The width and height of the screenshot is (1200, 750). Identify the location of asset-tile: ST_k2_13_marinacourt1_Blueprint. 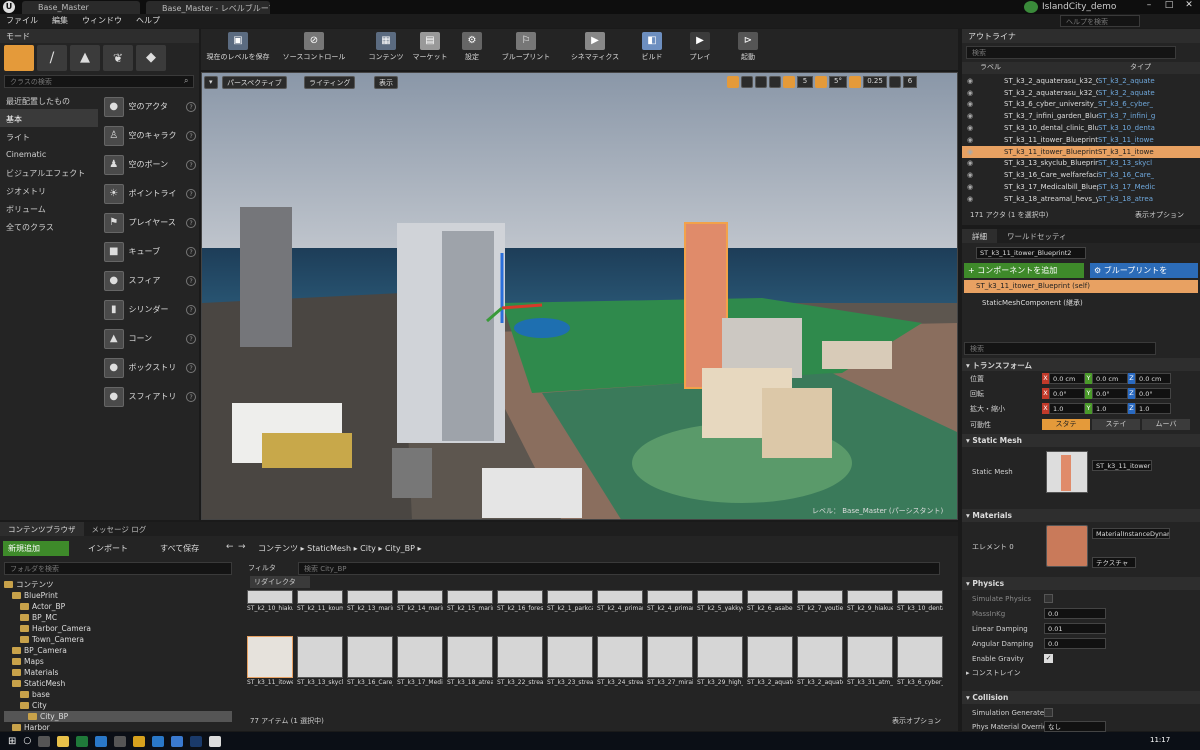
(370, 601).